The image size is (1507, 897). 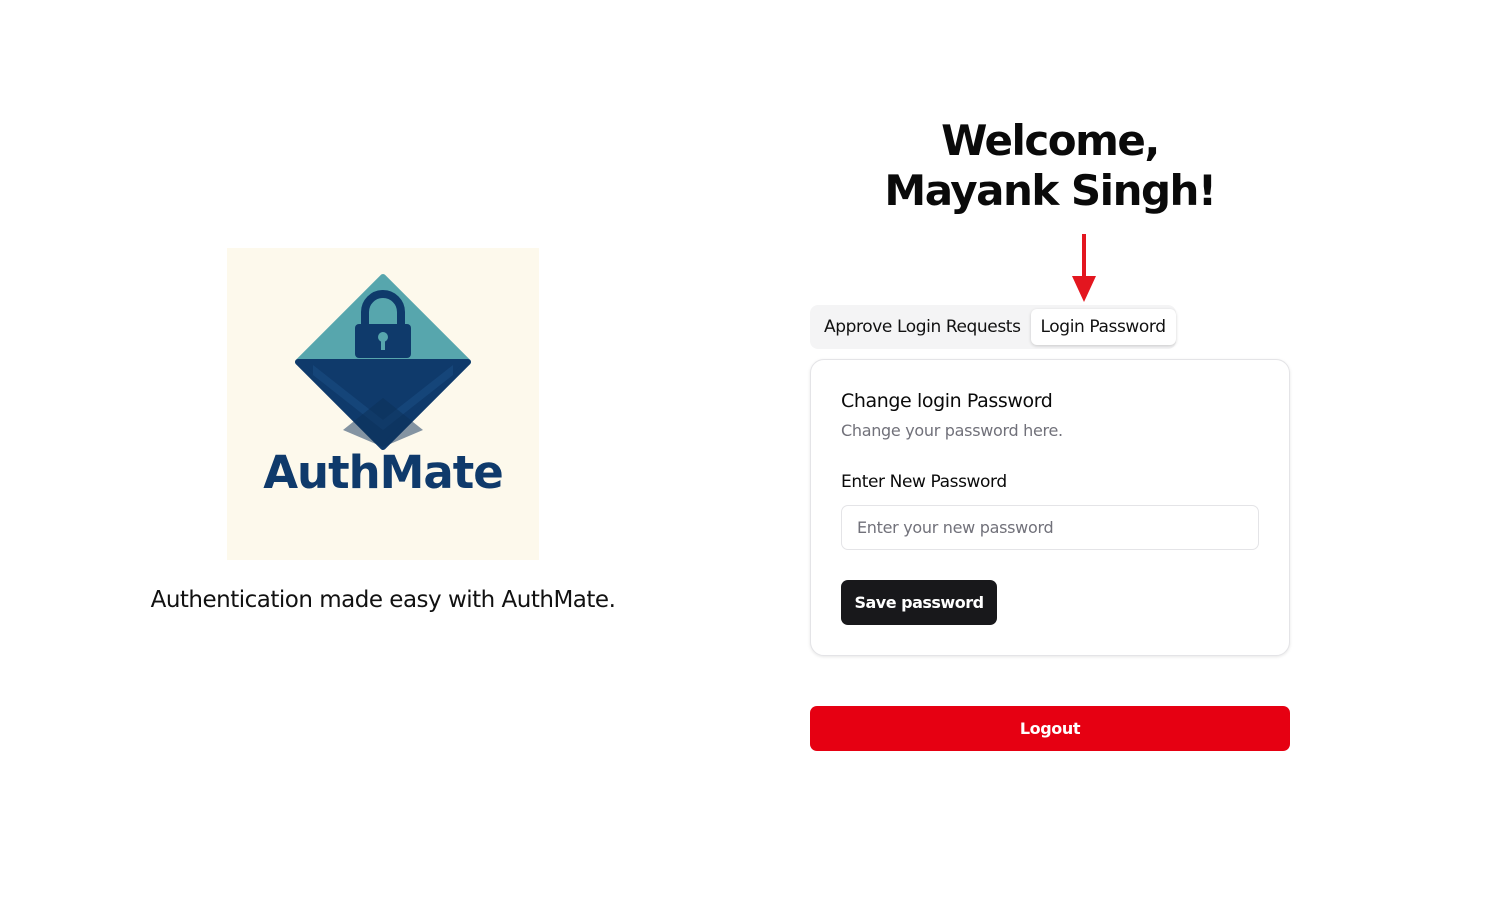 What do you see at coordinates (1103, 327) in the screenshot?
I see `tab-login-password: Login Password` at bounding box center [1103, 327].